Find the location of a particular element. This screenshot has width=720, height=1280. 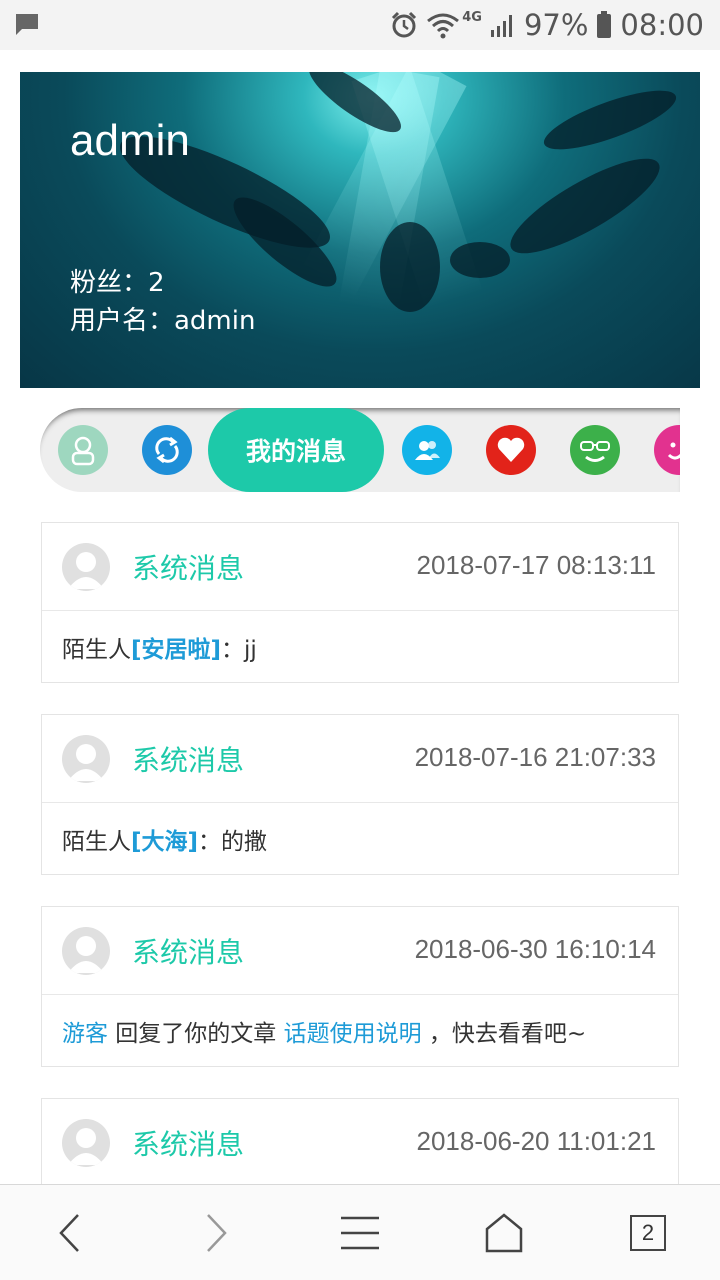

message-action: 回复了你的文章 is located at coordinates (196, 1033).